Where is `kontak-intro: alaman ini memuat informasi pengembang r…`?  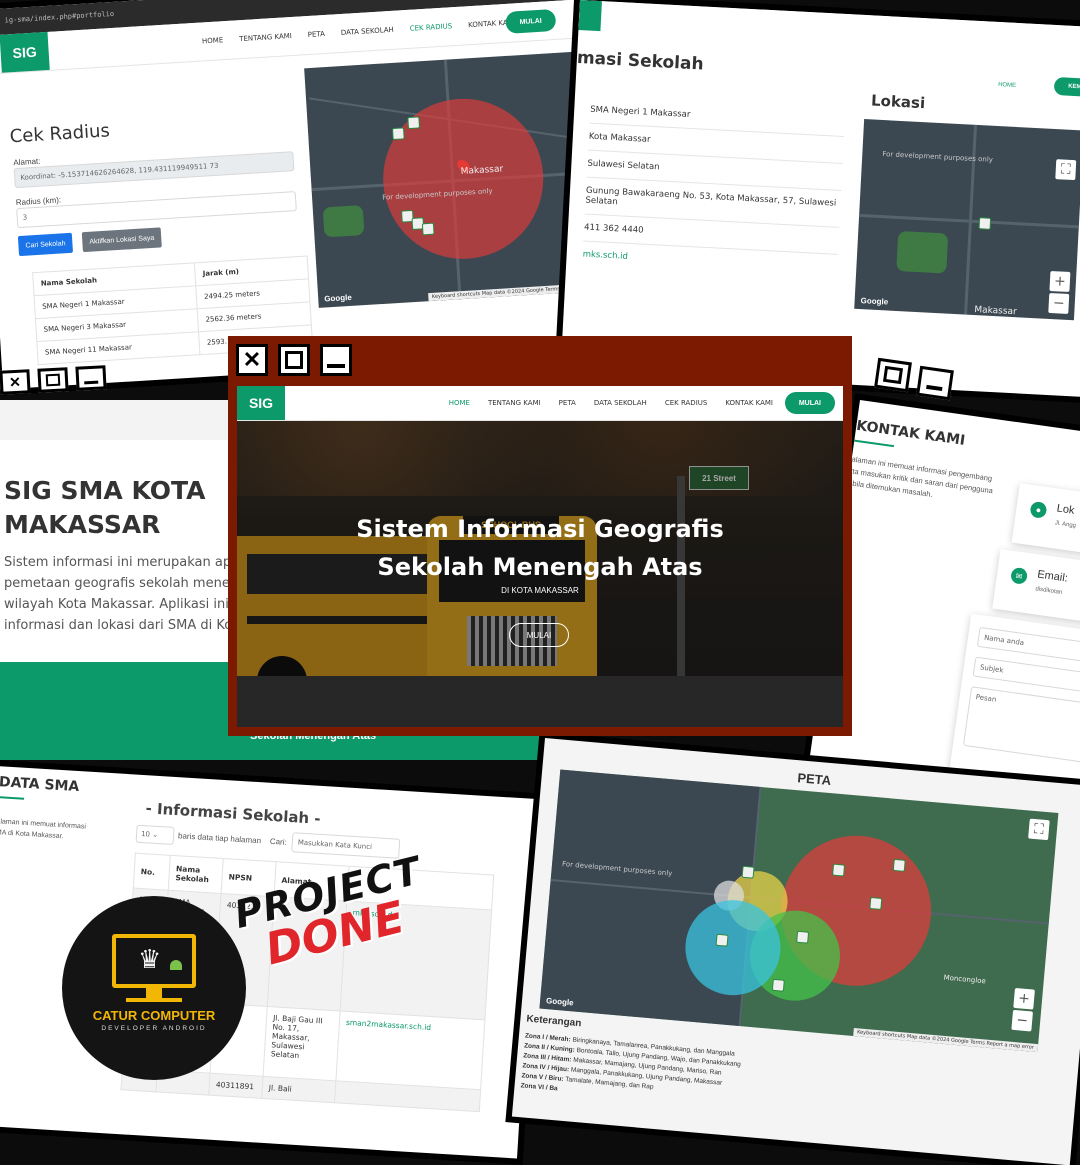 kontak-intro: alaman ini memuat informasi pengembang r… is located at coordinates (920, 476).